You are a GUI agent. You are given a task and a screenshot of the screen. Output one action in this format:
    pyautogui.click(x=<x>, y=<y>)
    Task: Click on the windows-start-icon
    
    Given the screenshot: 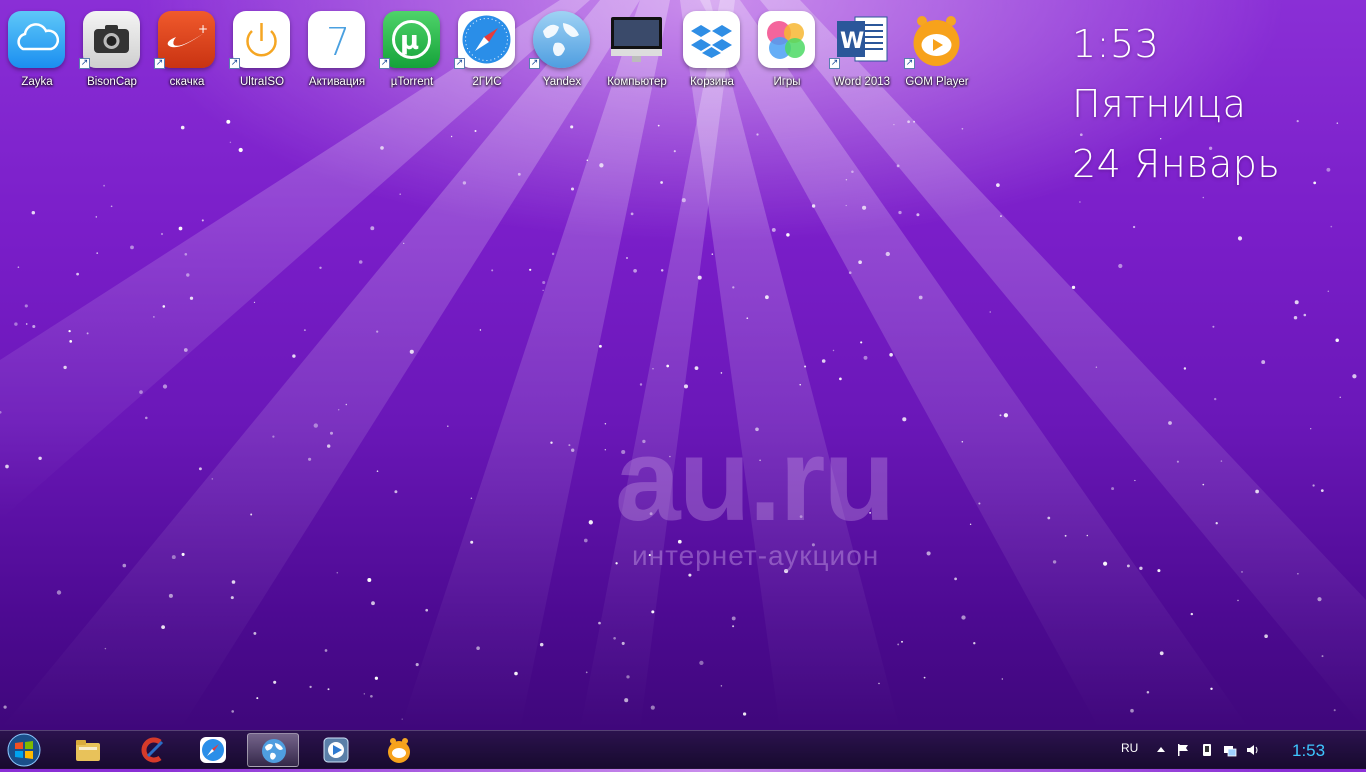 What is the action you would take?
    pyautogui.click(x=24, y=750)
    